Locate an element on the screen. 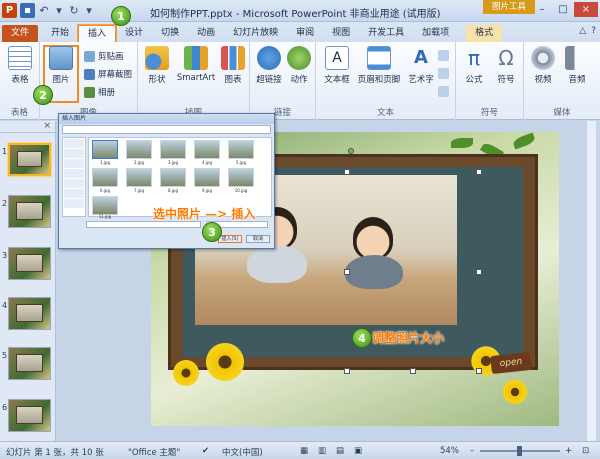 The height and width of the screenshot is (459, 600). thumb-number: 3 is located at coordinates (5, 255).